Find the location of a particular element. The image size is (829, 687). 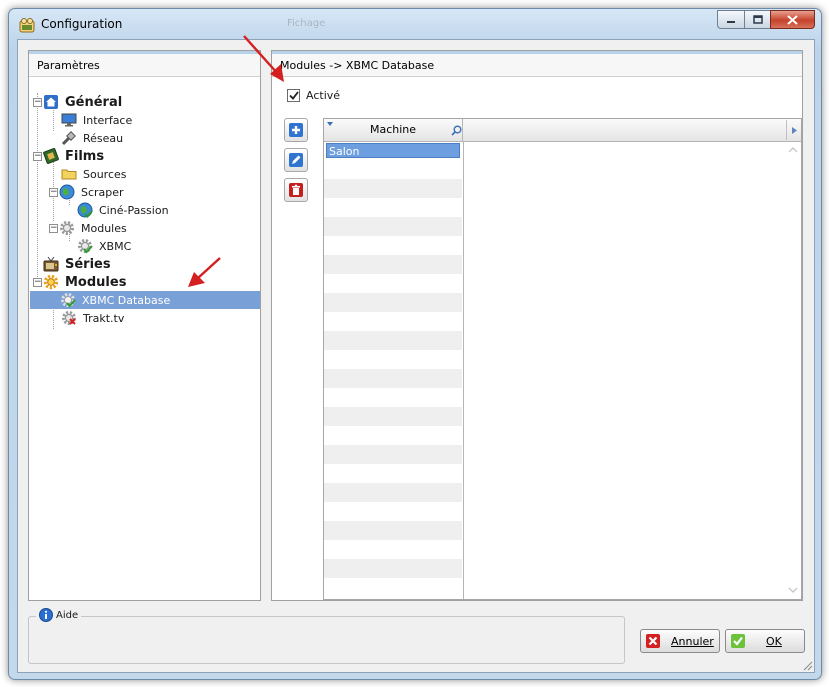

tree-item-scraper: Scraper is located at coordinates (92, 192).